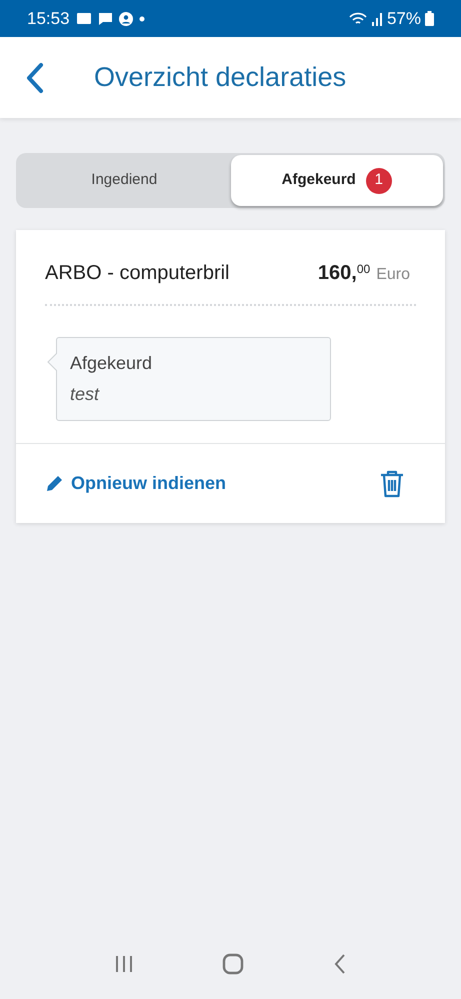  What do you see at coordinates (85, 394) in the screenshot?
I see `status-note: test` at bounding box center [85, 394].